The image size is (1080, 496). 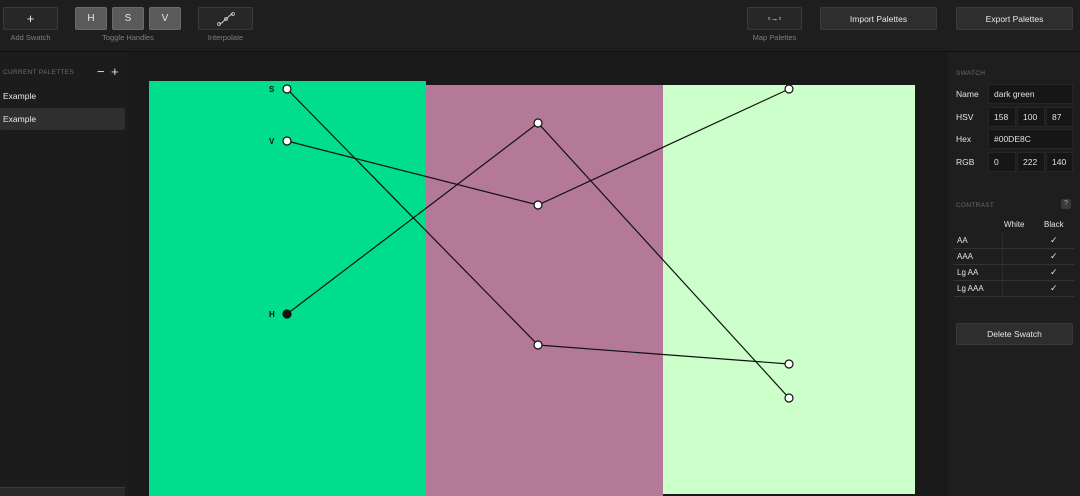 I want to click on hsv-label: HSV, so click(x=965, y=117).